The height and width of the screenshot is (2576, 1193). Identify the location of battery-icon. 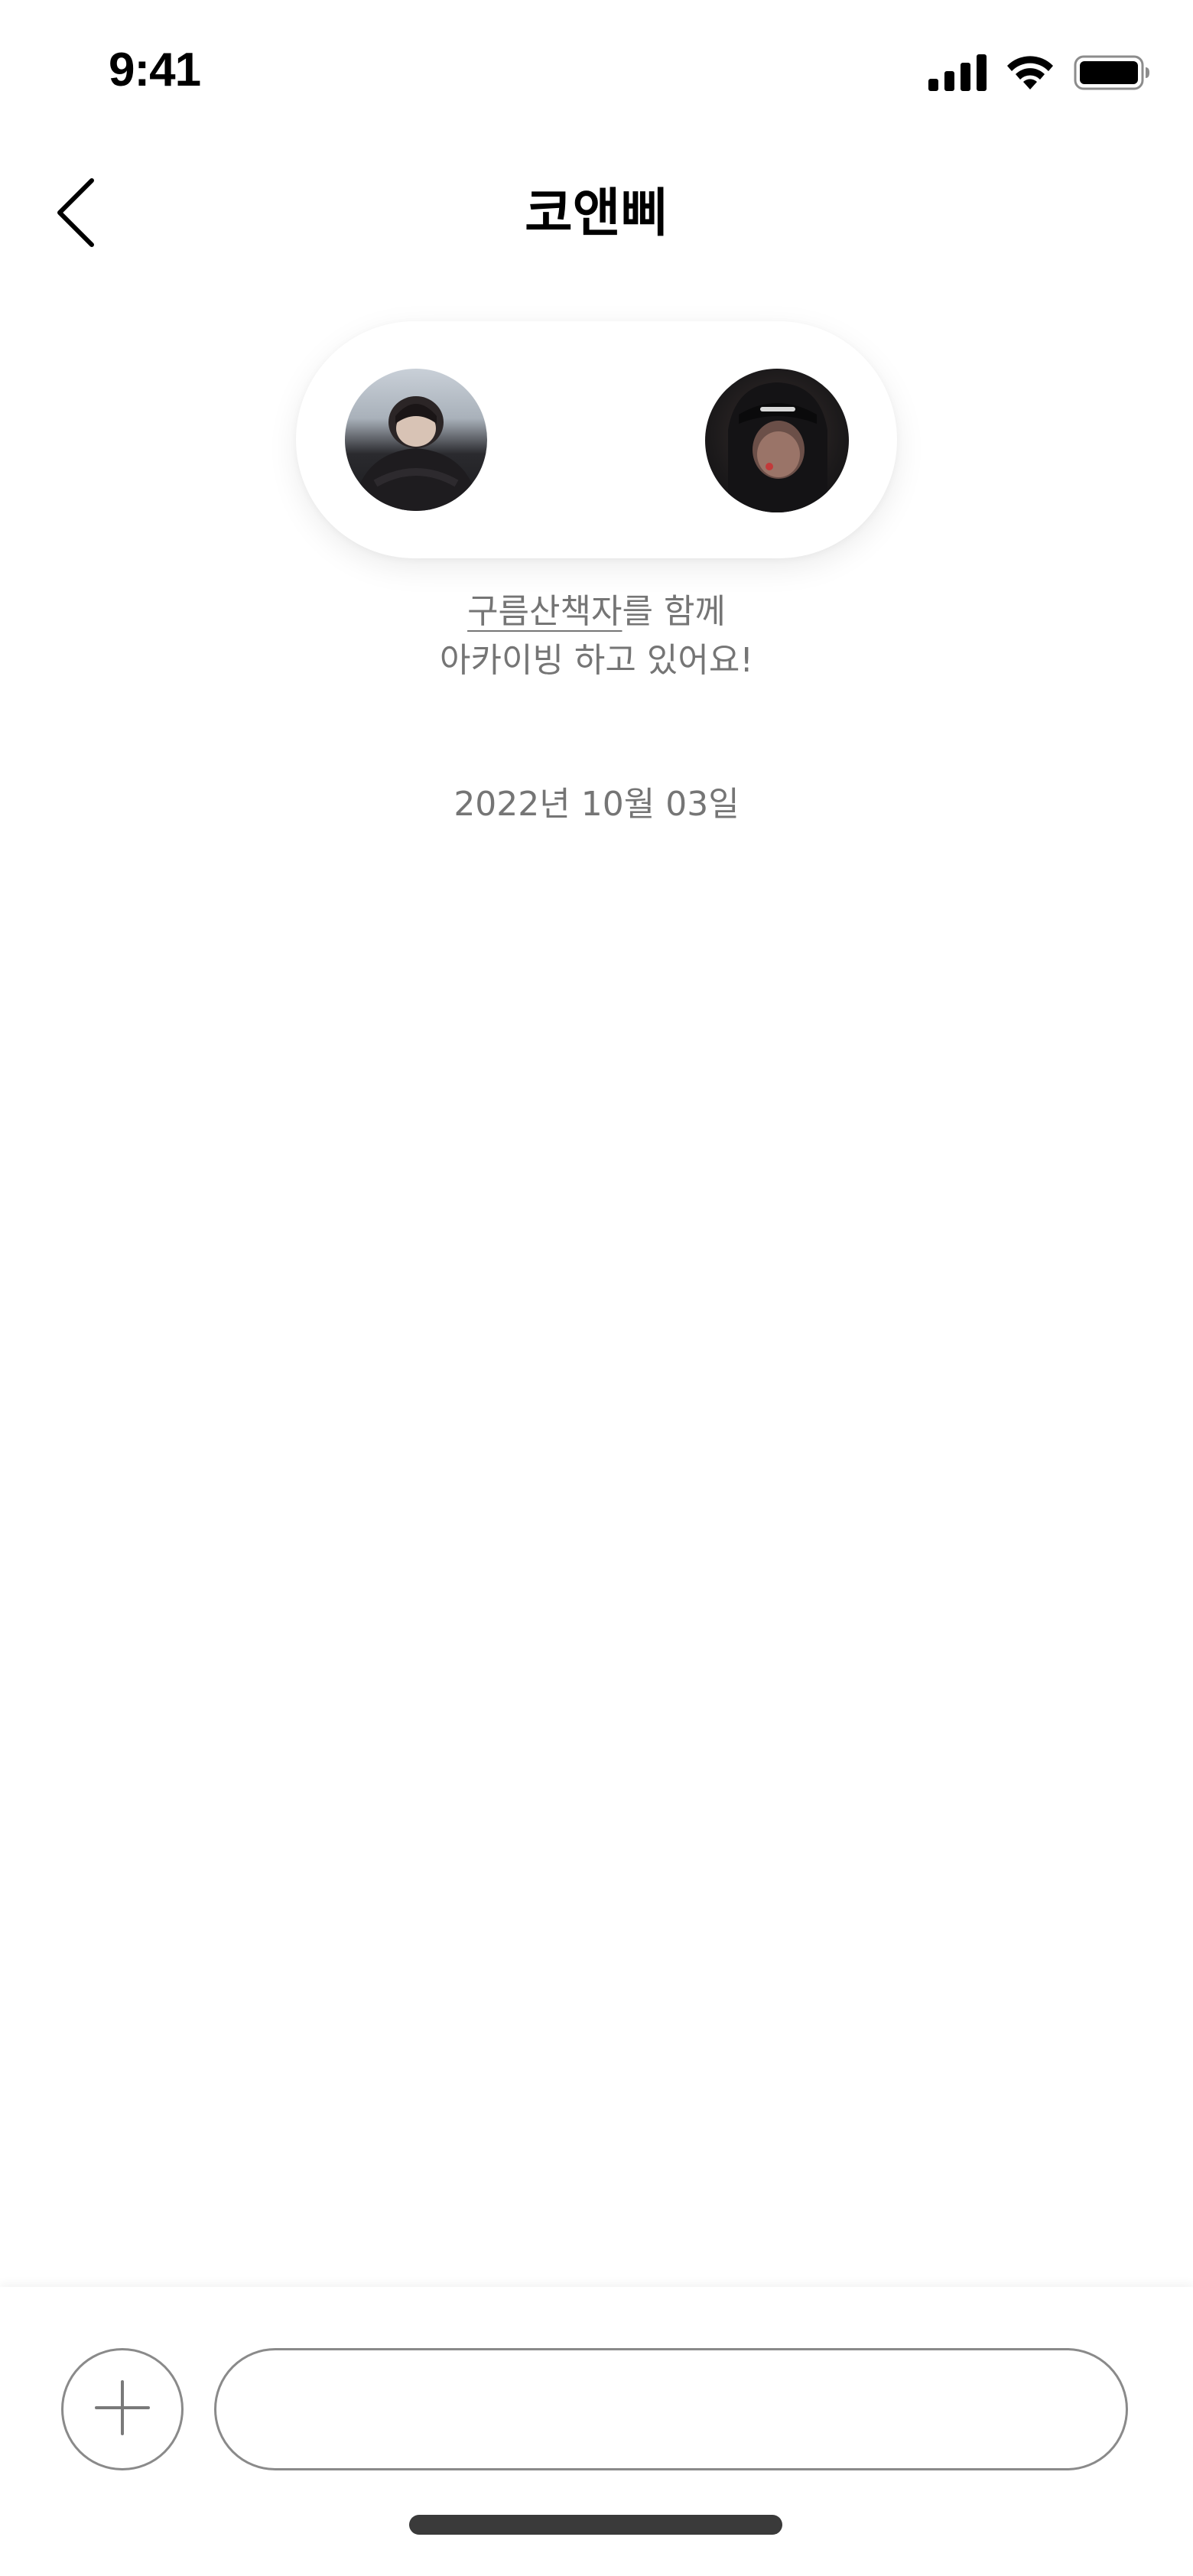
(1112, 74).